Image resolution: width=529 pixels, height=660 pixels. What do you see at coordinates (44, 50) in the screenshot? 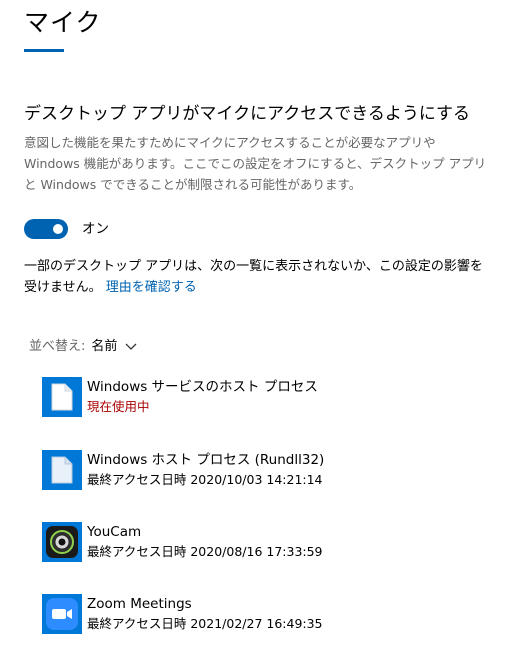
I see `title-underline` at bounding box center [44, 50].